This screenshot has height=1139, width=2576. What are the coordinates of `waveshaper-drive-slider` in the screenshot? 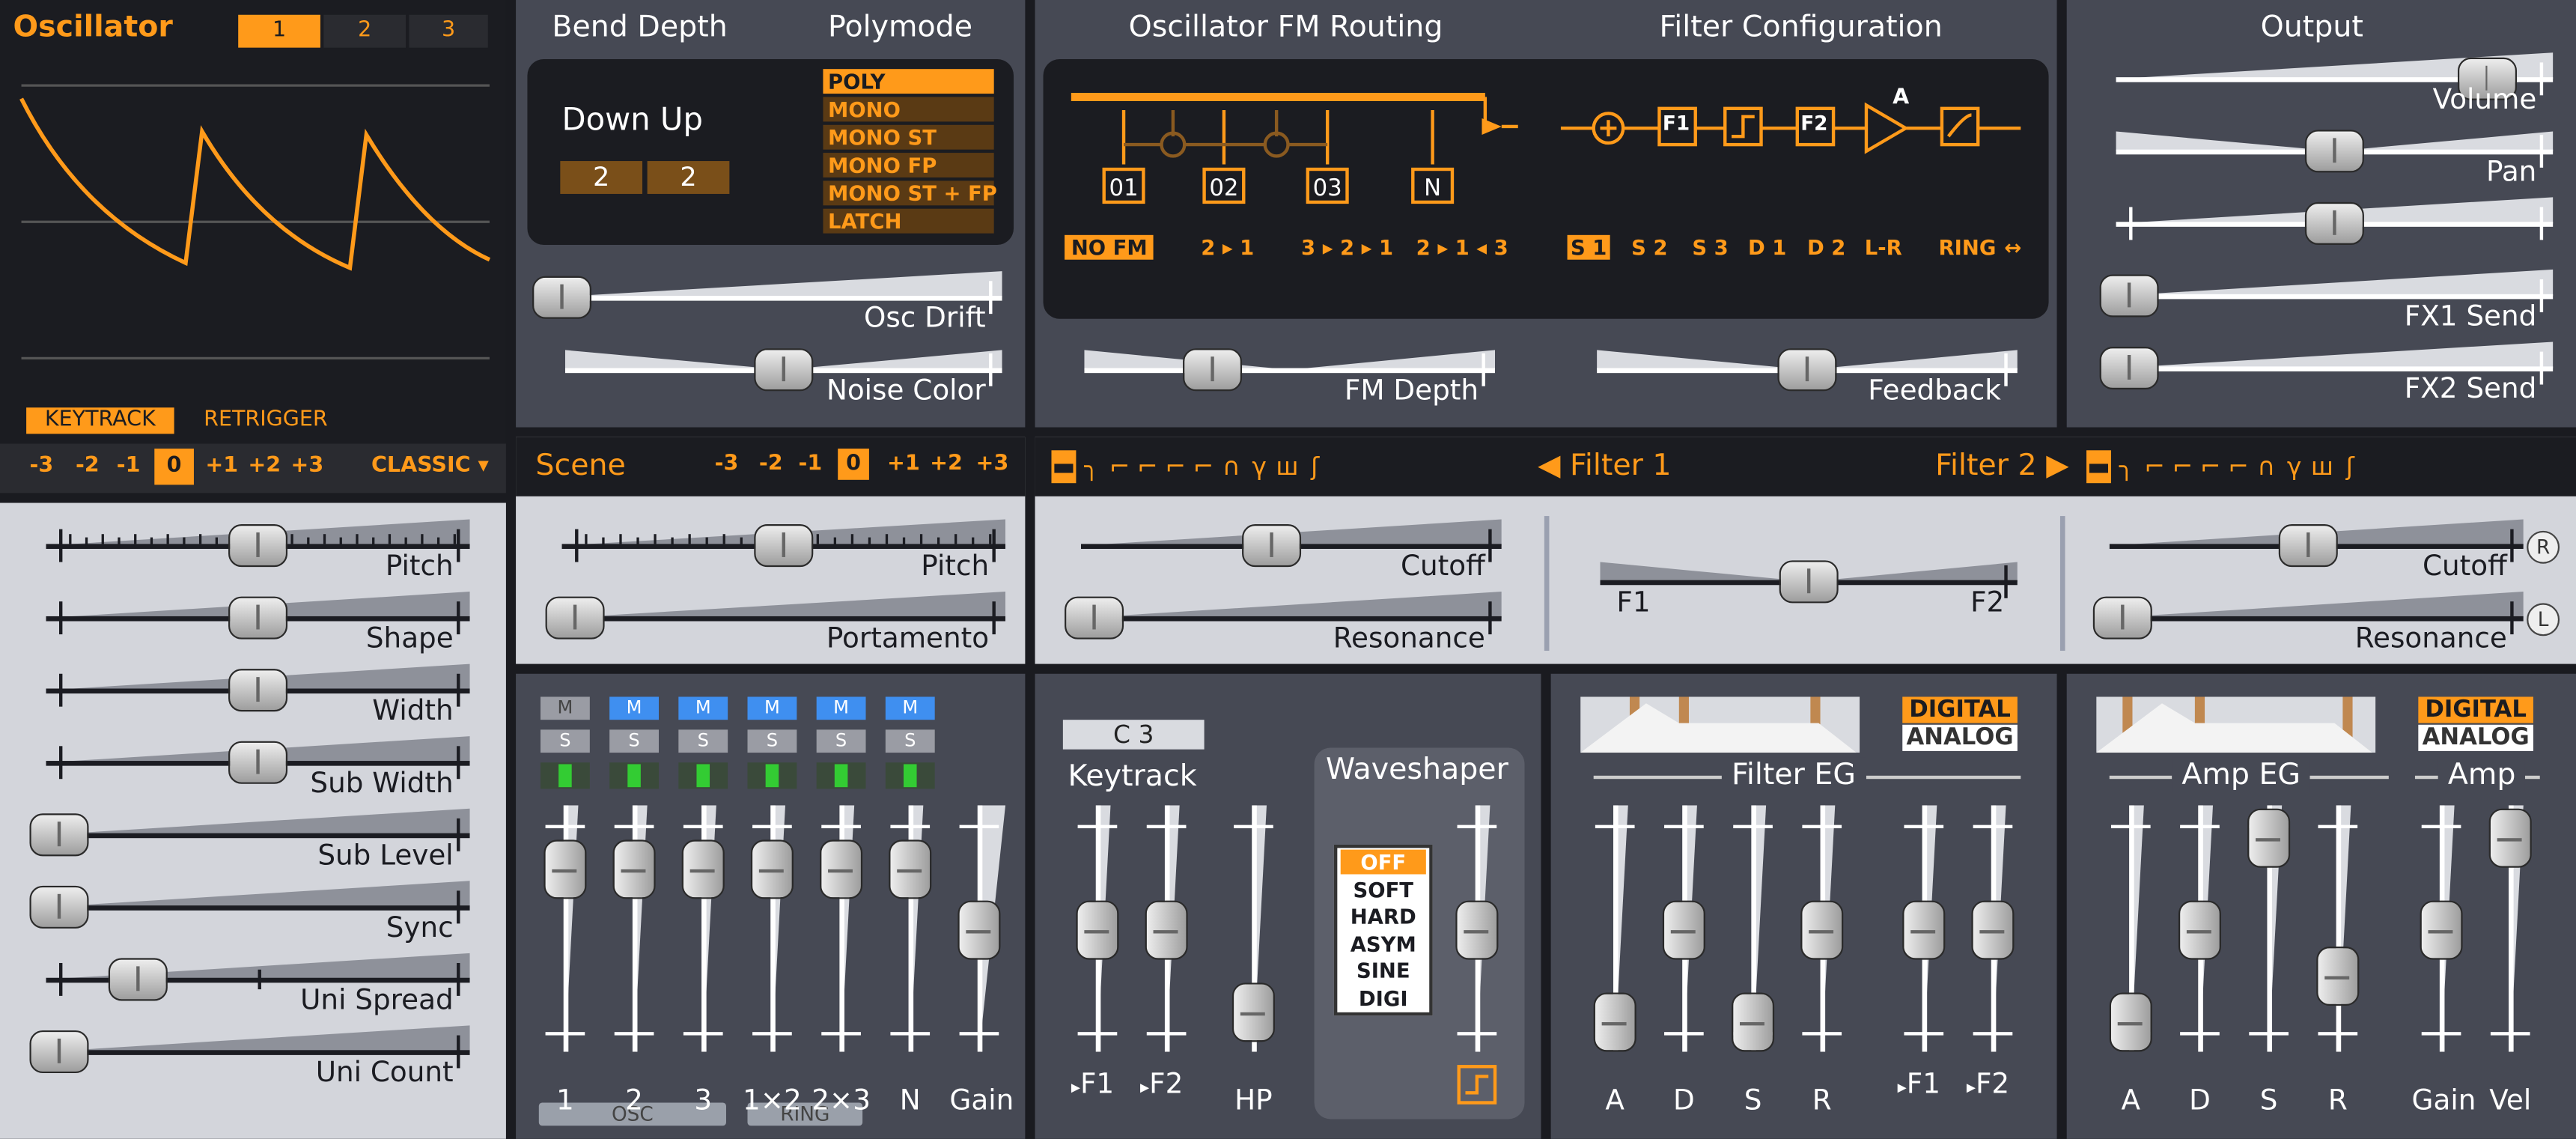 It's located at (1476, 961).